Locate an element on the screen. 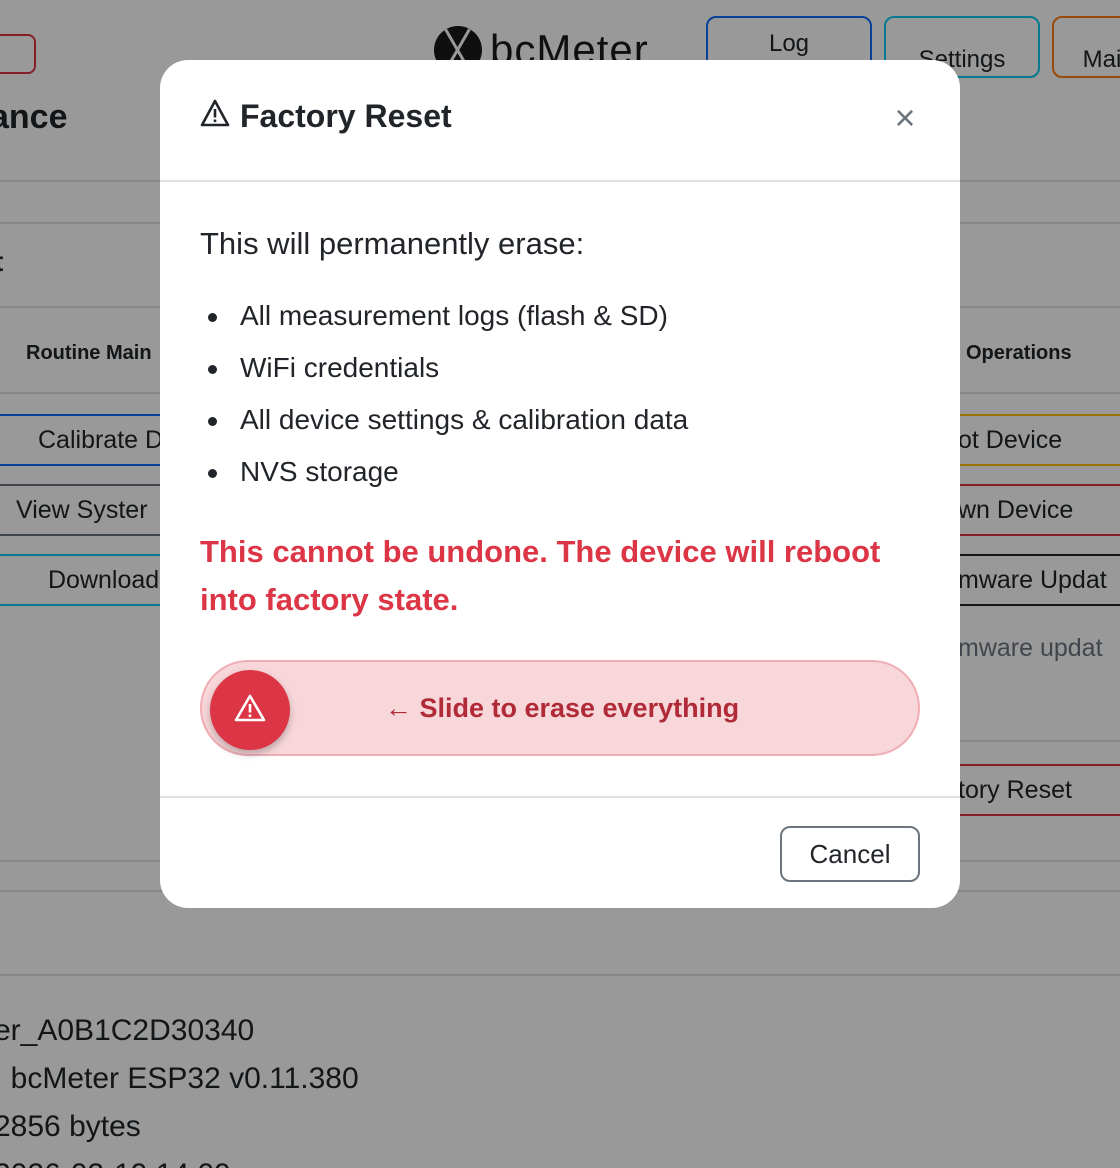  slide-to-erase-slider: ← Slide to erase everything is located at coordinates (560, 708).